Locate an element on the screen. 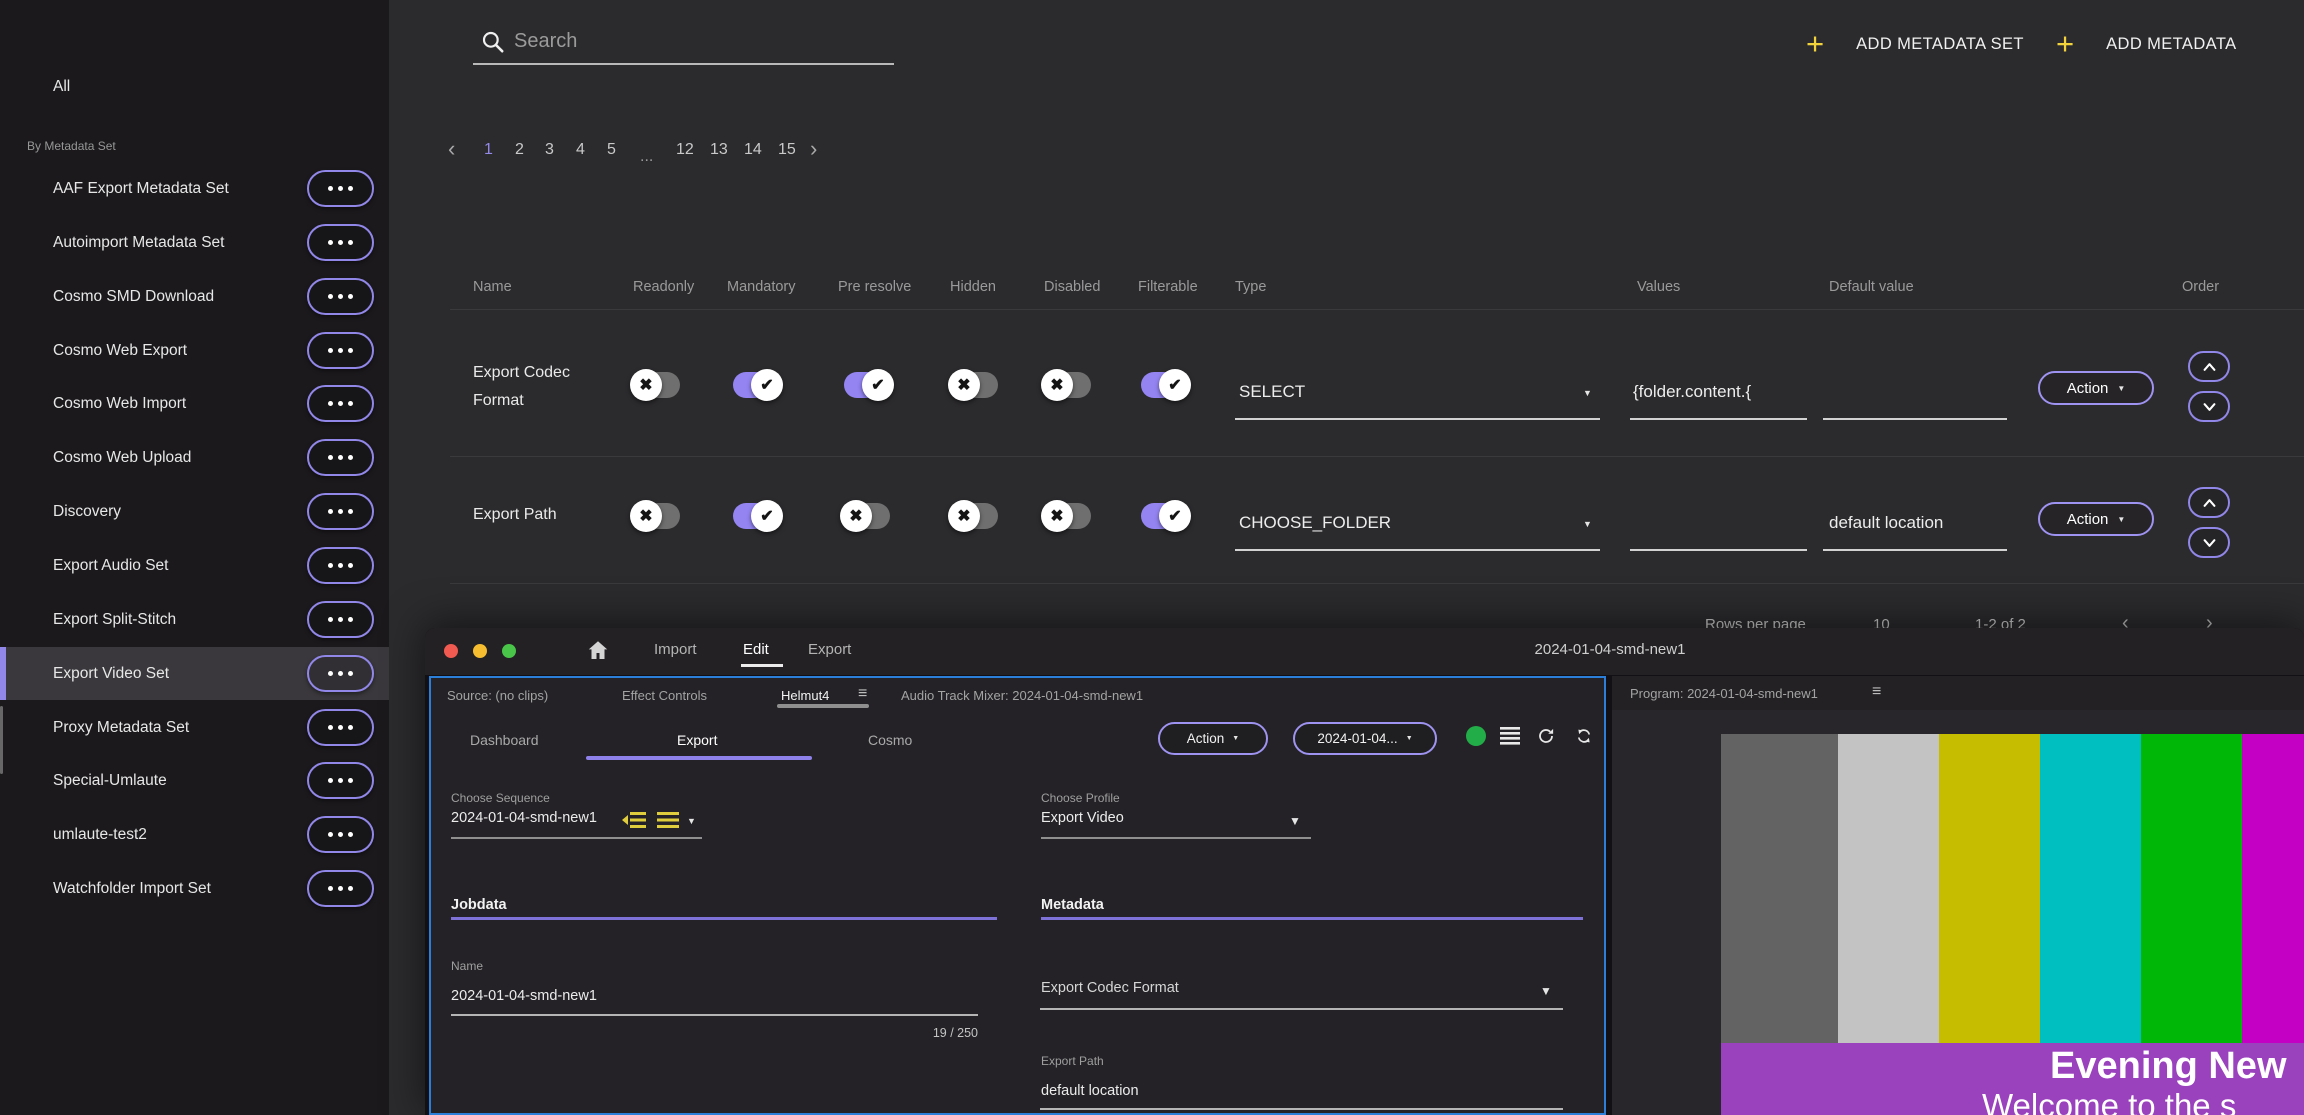 This screenshot has height=1115, width=2304. list-icon is located at coordinates (1510, 736).